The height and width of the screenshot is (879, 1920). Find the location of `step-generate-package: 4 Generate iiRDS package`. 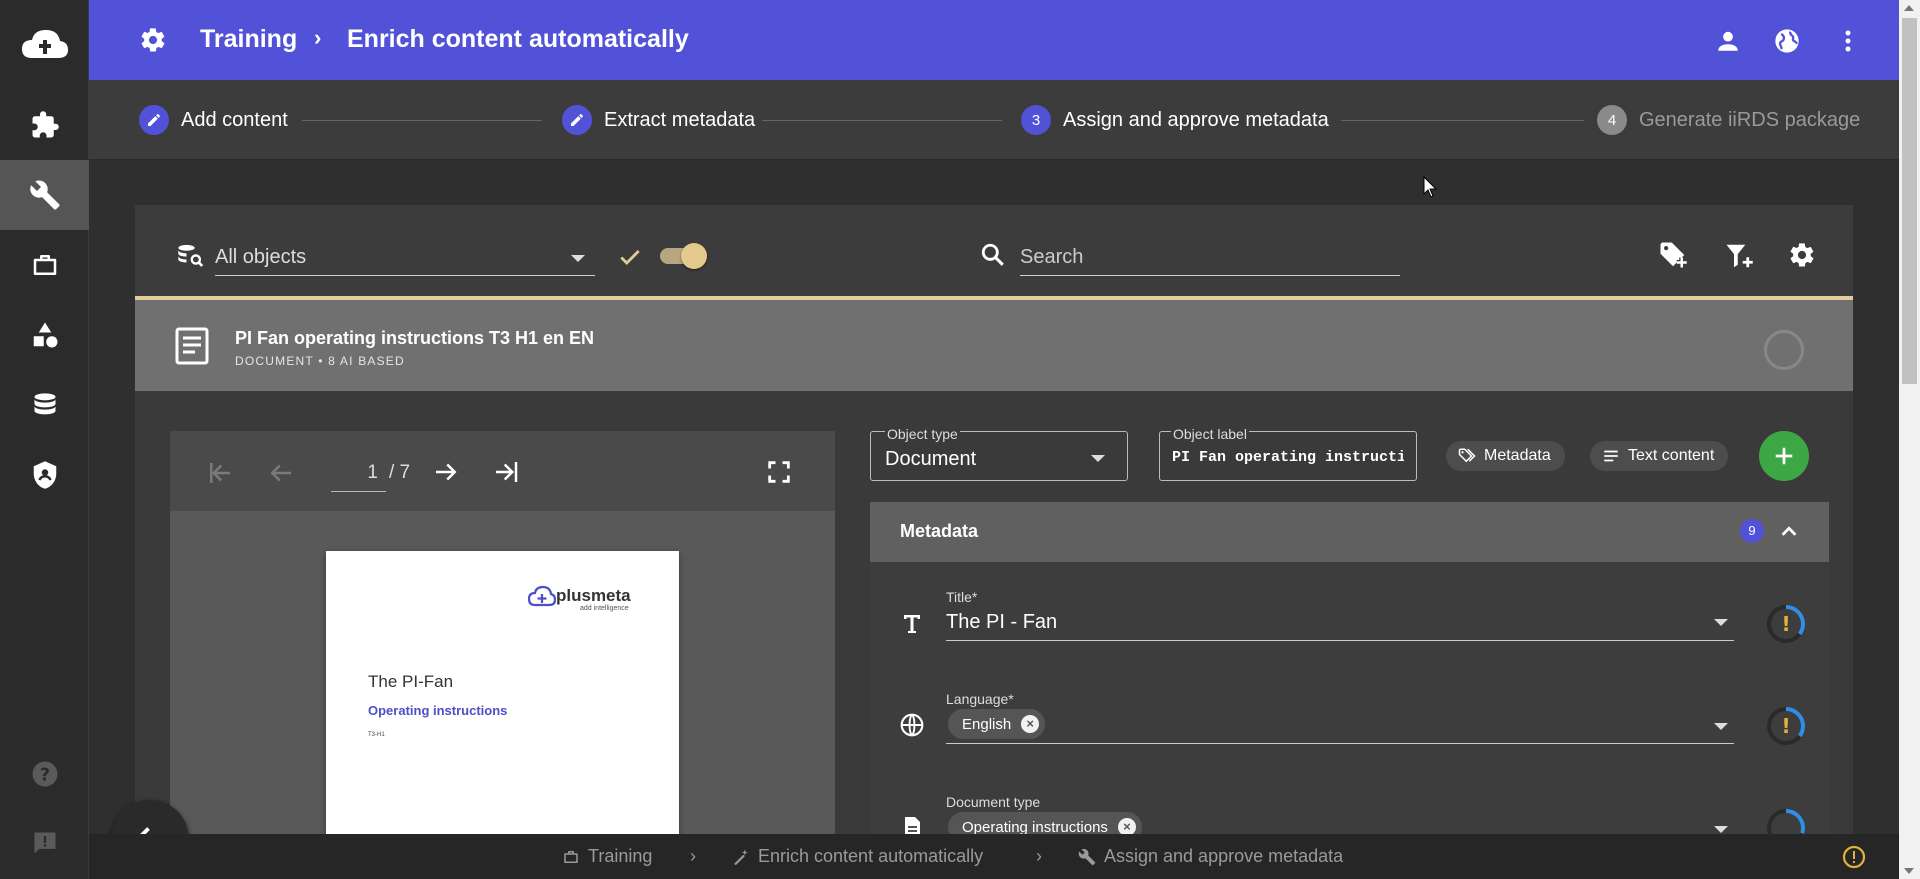

step-generate-package: 4 Generate iiRDS package is located at coordinates (1728, 120).